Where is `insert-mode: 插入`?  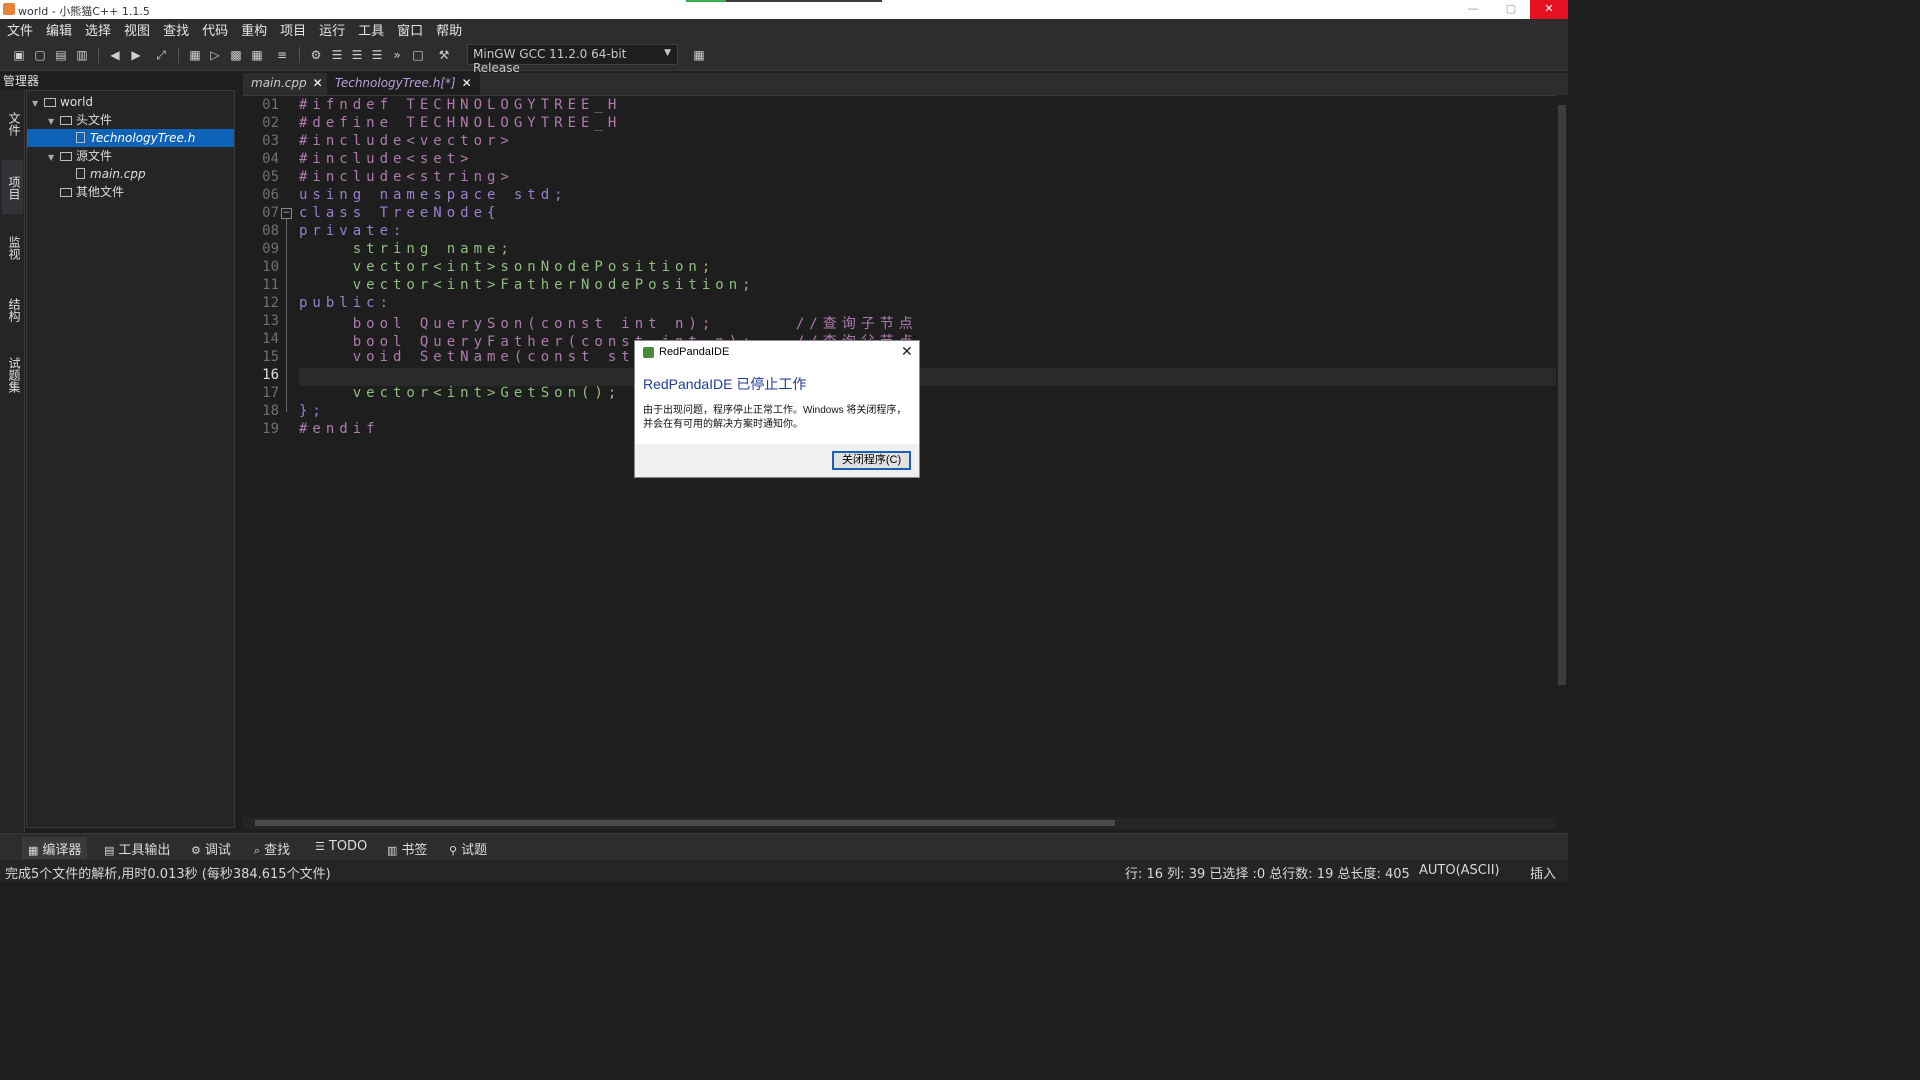
insert-mode: 插入 is located at coordinates (1543, 874).